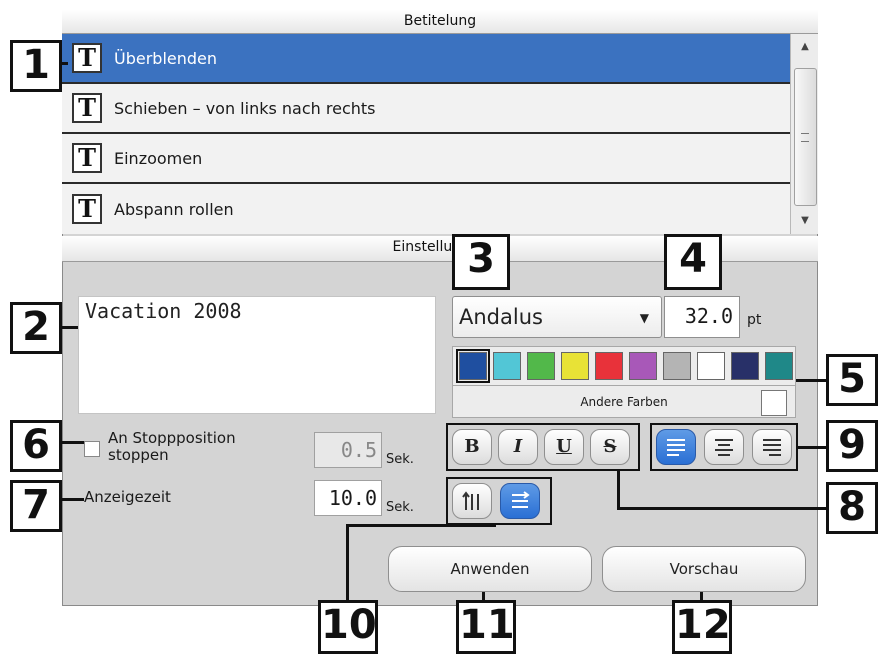 This screenshot has height=657, width=878. I want to click on titling-header: Betitelung, so click(440, 22).